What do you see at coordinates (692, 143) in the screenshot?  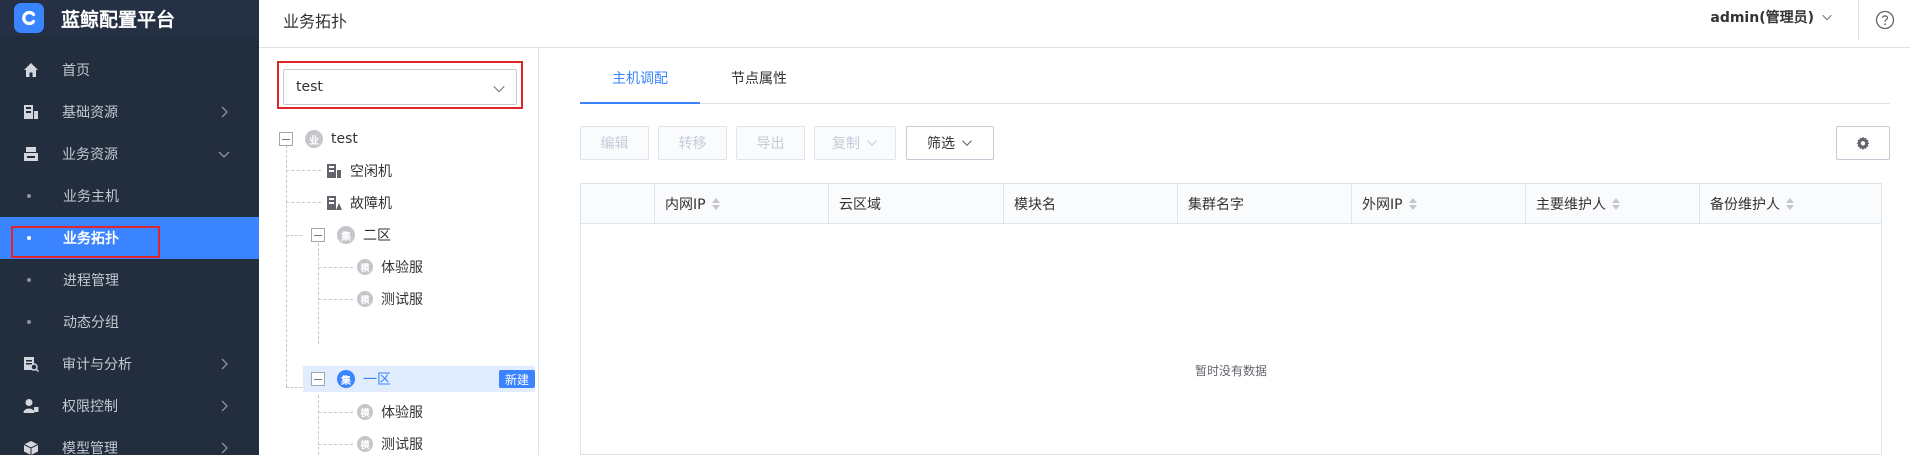 I see `transfer-button: 转移` at bounding box center [692, 143].